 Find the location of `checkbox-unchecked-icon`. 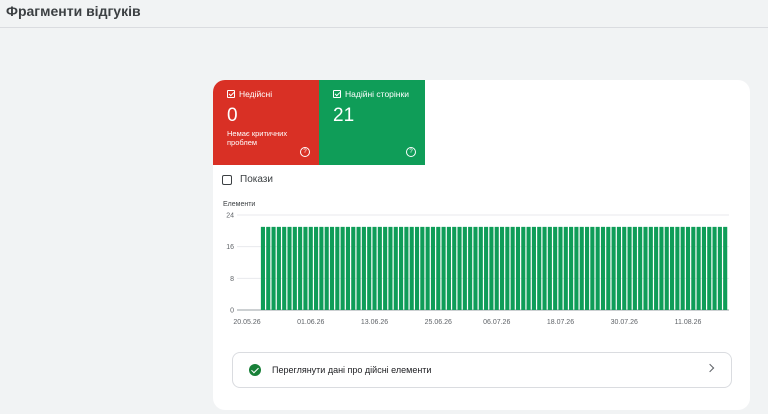

checkbox-unchecked-icon is located at coordinates (227, 179).